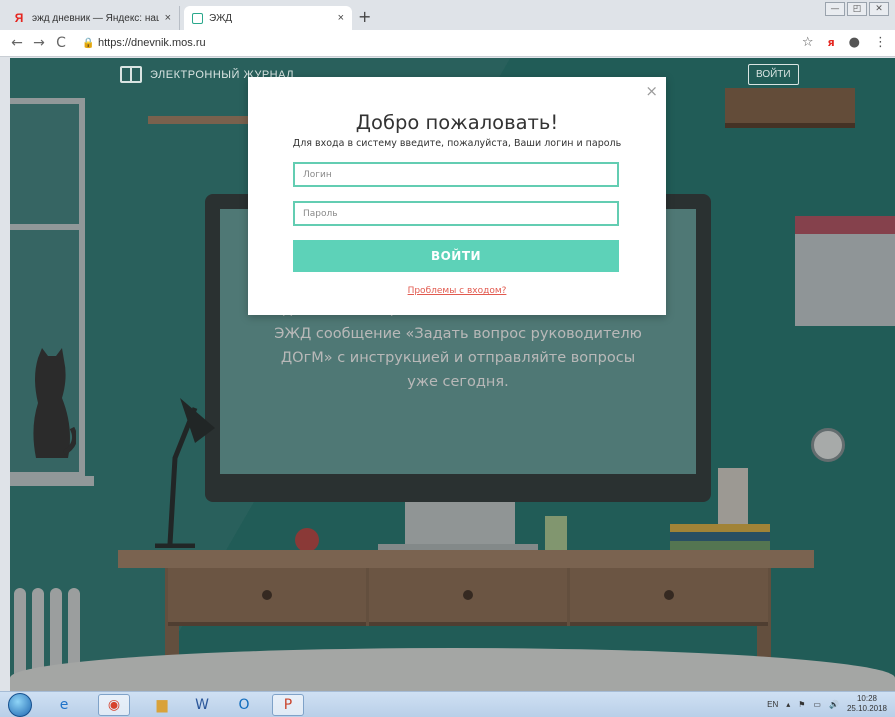 The width and height of the screenshot is (895, 717). I want to click on modal-title: Добро пожаловать!, so click(457, 122).